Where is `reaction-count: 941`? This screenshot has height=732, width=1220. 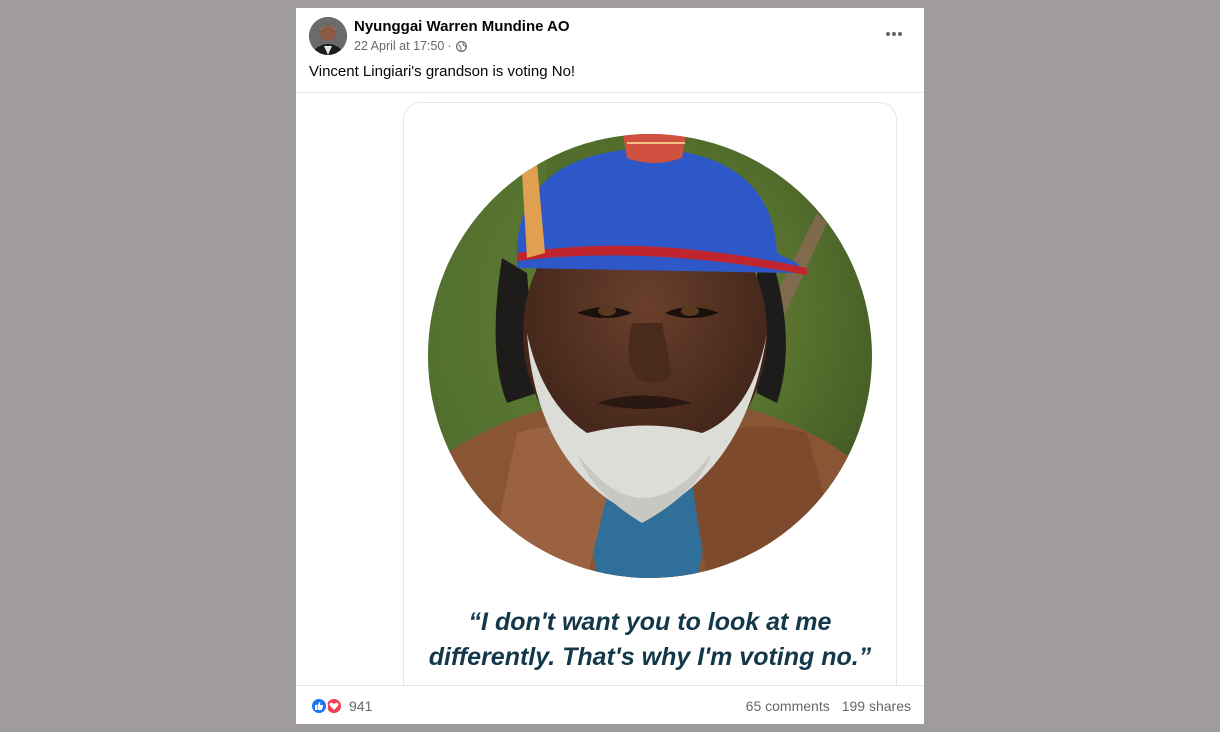
reaction-count: 941 is located at coordinates (361, 706).